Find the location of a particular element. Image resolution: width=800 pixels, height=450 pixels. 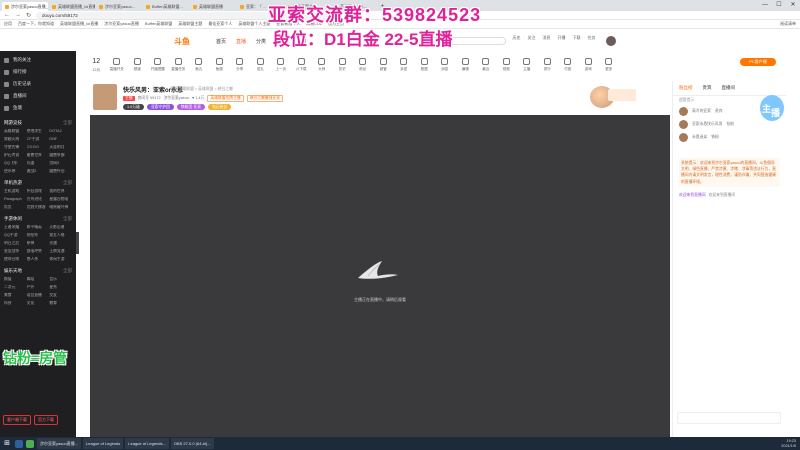

client-download-button: 客户端下载 is located at coordinates (17, 420).